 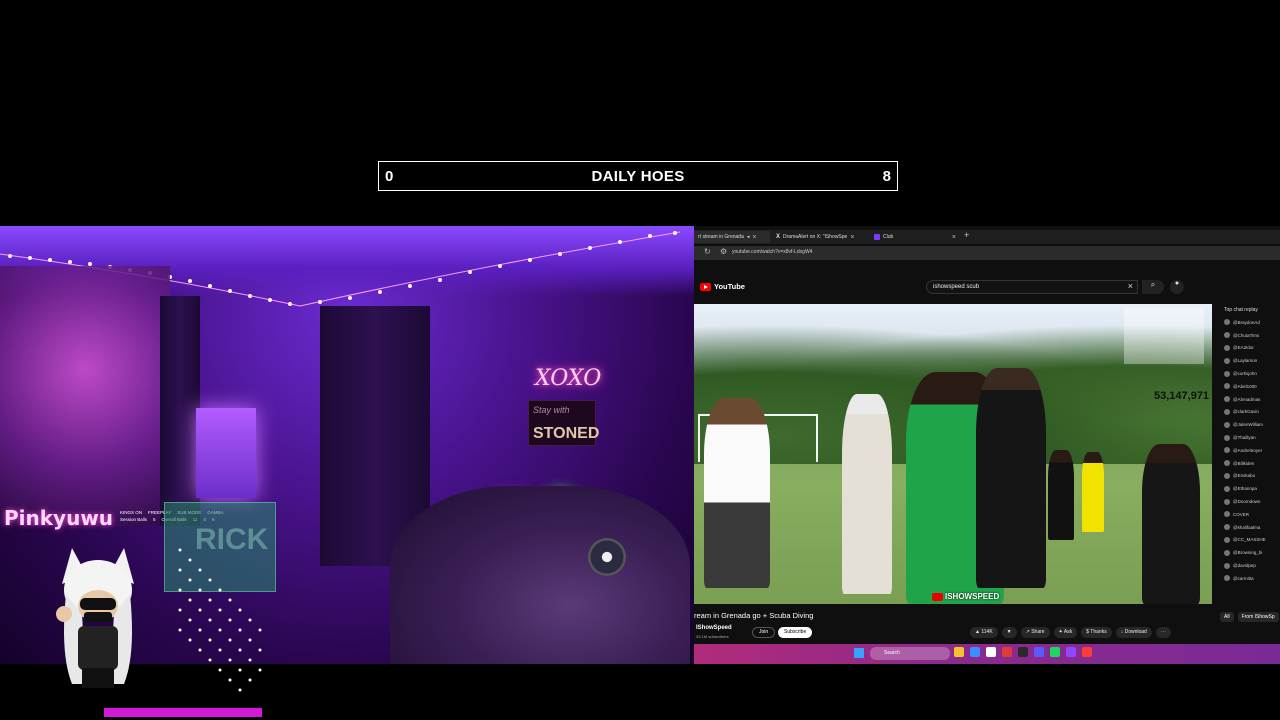 What do you see at coordinates (1241, 514) in the screenshot?
I see `chat-username: COVER` at bounding box center [1241, 514].